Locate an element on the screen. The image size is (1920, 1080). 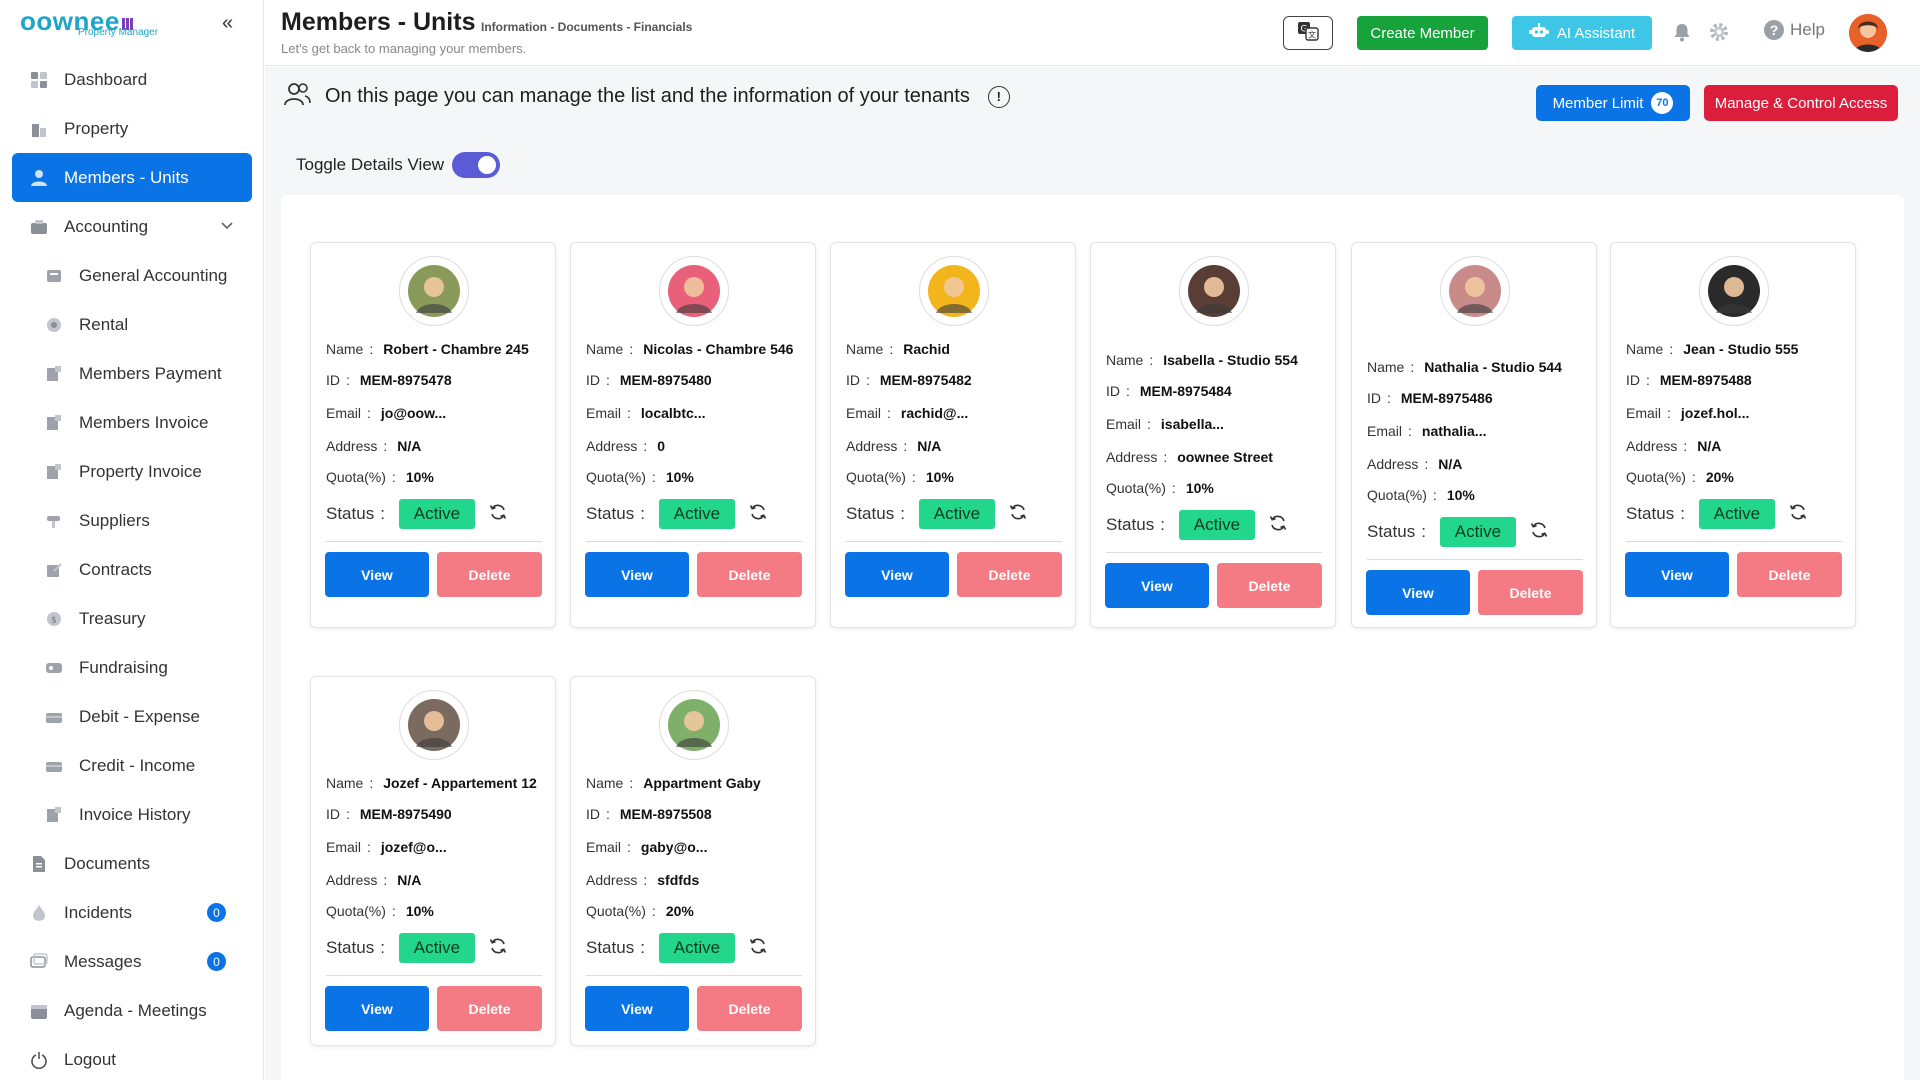
treasury-icon: $ is located at coordinates (54, 619).